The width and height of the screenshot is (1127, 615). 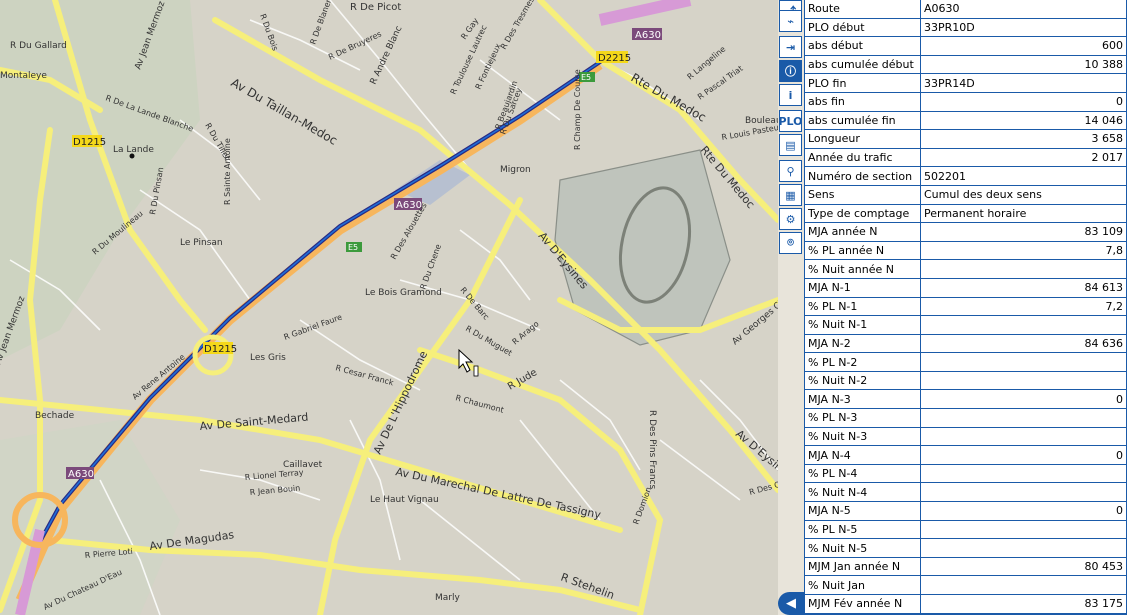 I want to click on shield-text-1: D2215, so click(x=614, y=58).